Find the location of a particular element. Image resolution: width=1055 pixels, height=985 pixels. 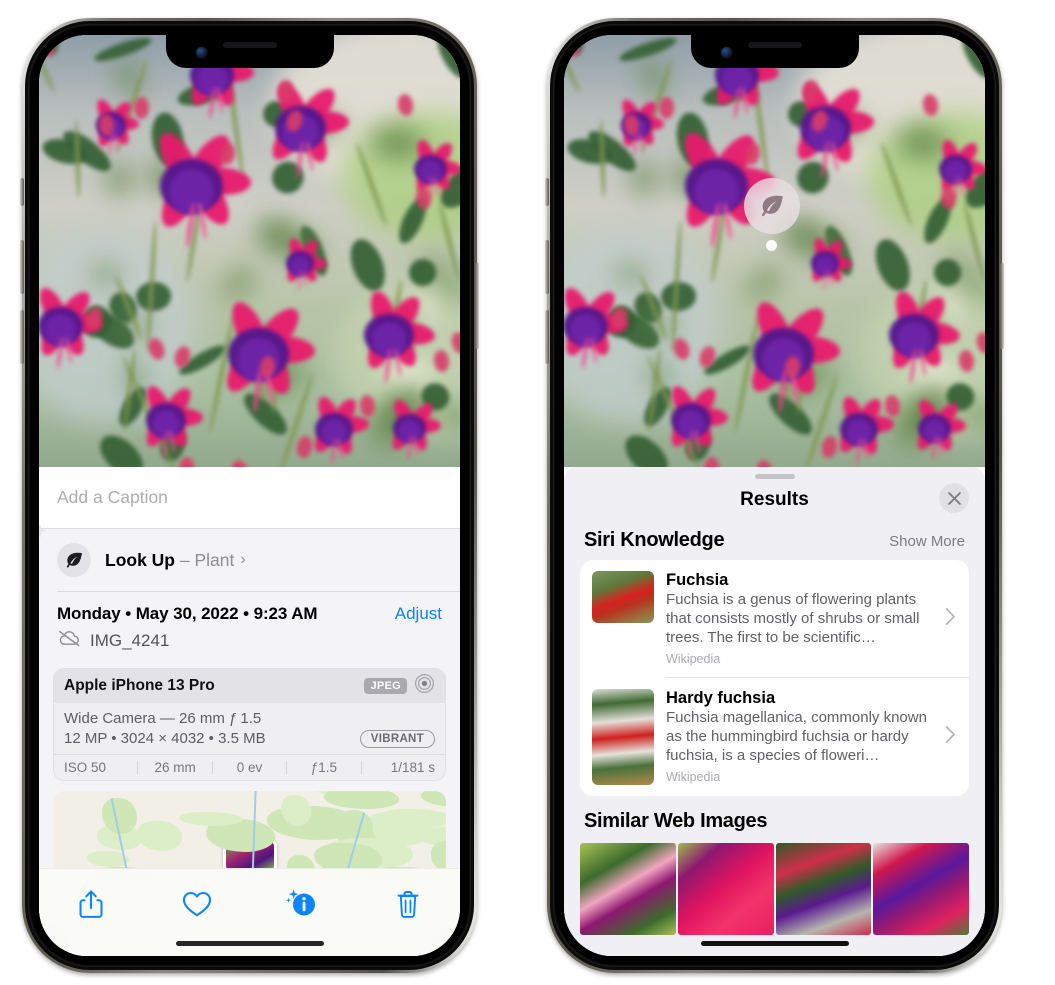

section-title: Siri Knowledge is located at coordinates (654, 540).